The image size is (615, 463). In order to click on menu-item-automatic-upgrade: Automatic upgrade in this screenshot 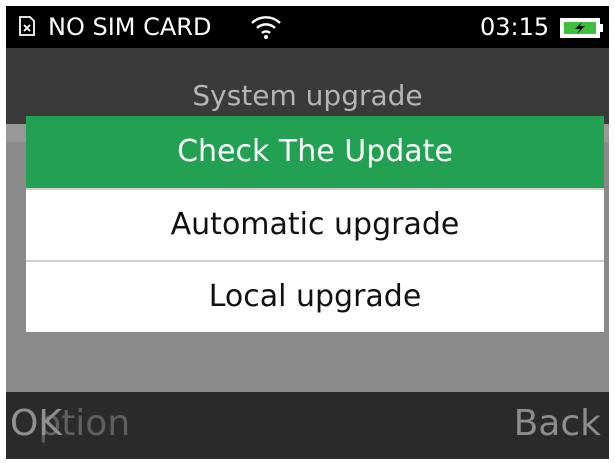, I will do `click(315, 225)`.